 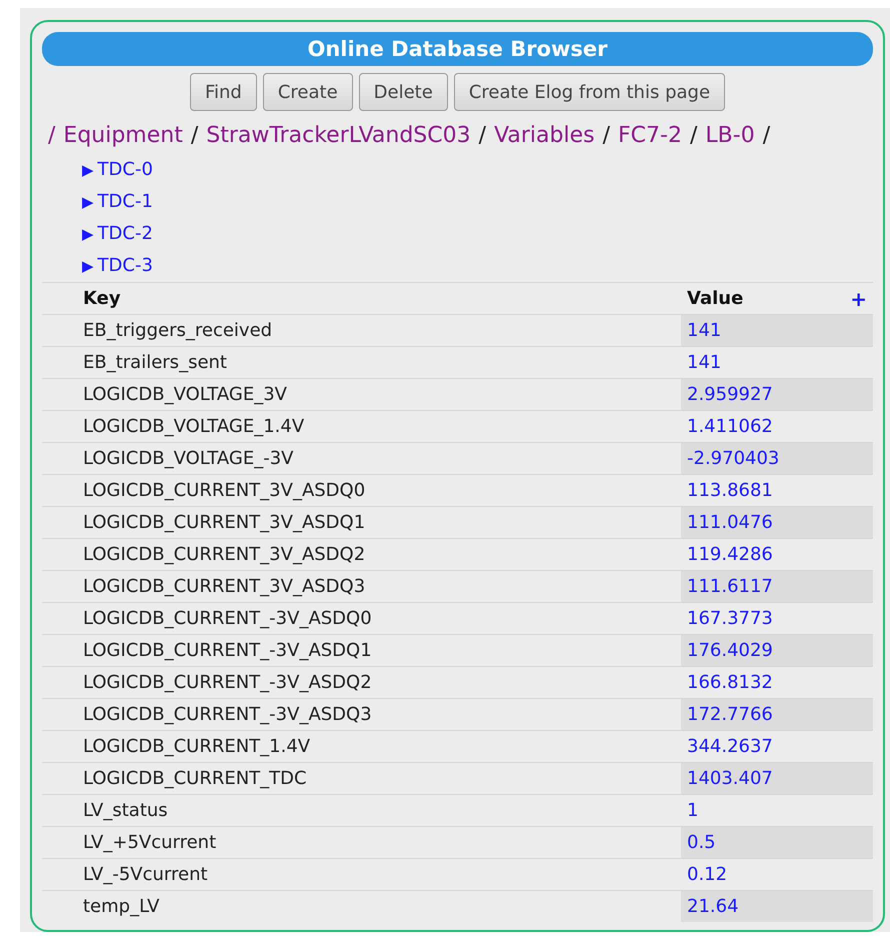 What do you see at coordinates (224, 555) in the screenshot?
I see `key-cell-text: LOGICDB_CURRENT_3V_ASDQ2` at bounding box center [224, 555].